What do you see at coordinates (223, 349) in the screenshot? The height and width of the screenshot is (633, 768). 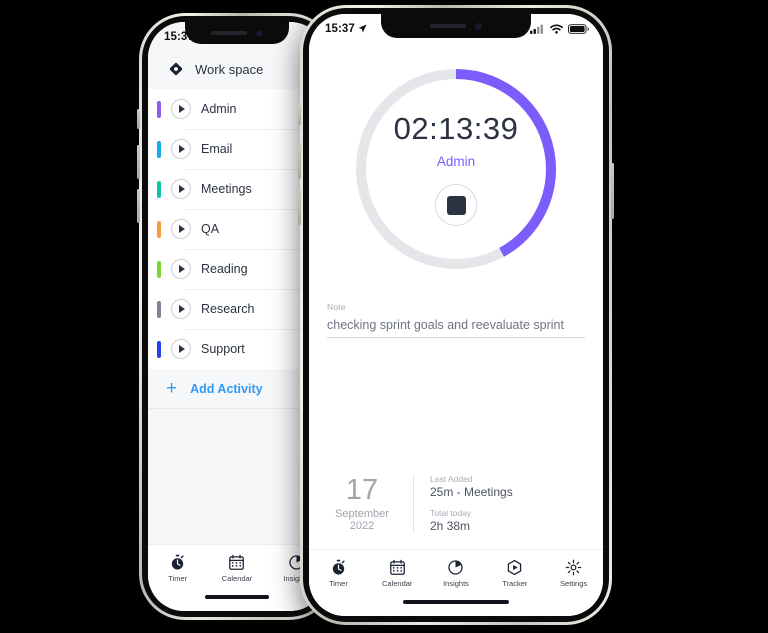 I see `activity-label: Support` at bounding box center [223, 349].